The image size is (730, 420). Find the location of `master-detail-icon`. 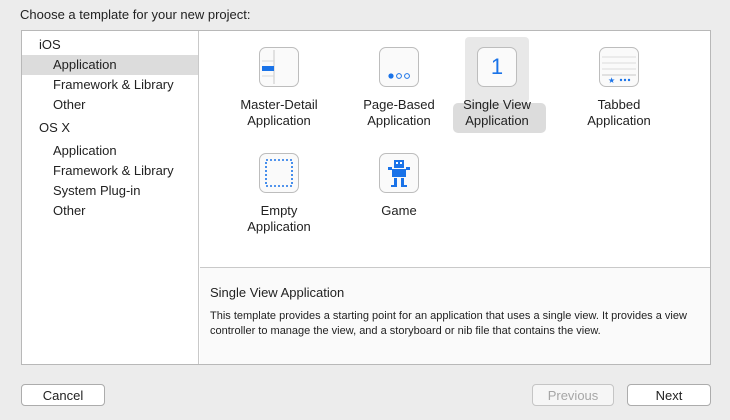

master-detail-icon is located at coordinates (279, 67).